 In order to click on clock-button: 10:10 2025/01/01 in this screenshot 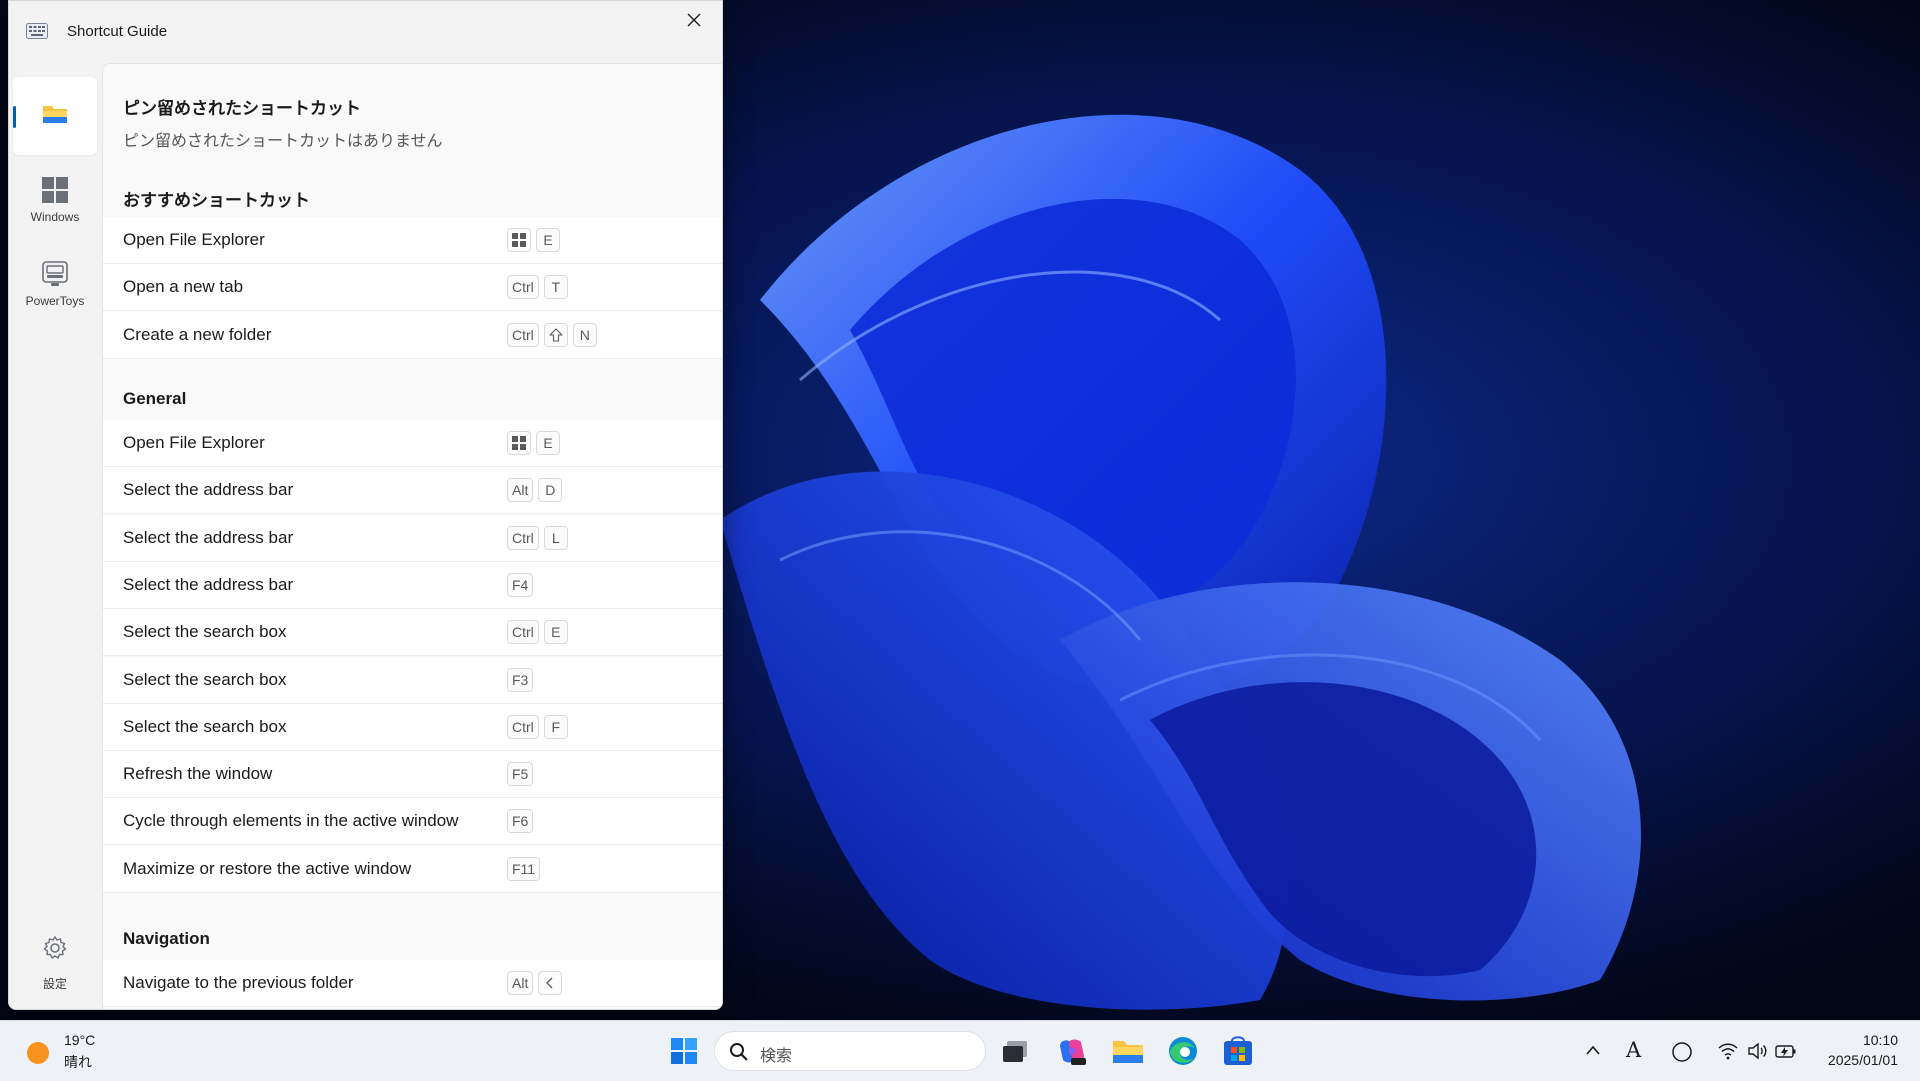, I will do `click(1858, 1051)`.